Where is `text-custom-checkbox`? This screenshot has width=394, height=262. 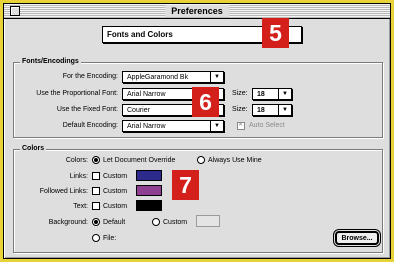
text-custom-checkbox is located at coordinates (96, 206).